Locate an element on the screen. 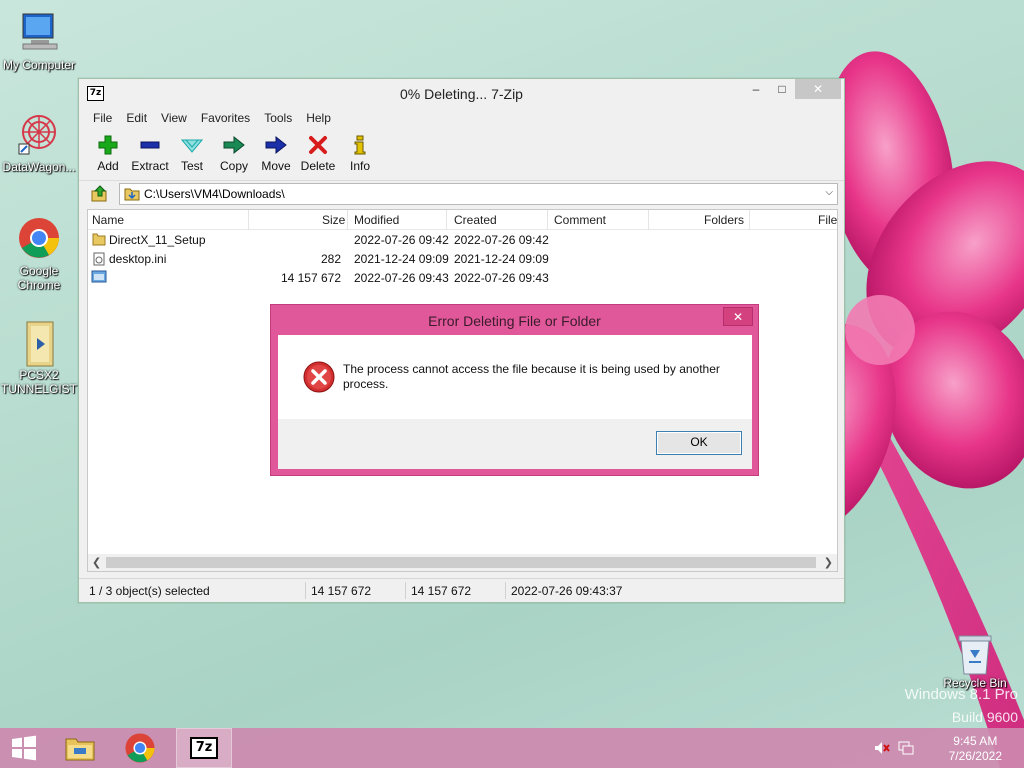  add-button: Add is located at coordinates (108, 154).